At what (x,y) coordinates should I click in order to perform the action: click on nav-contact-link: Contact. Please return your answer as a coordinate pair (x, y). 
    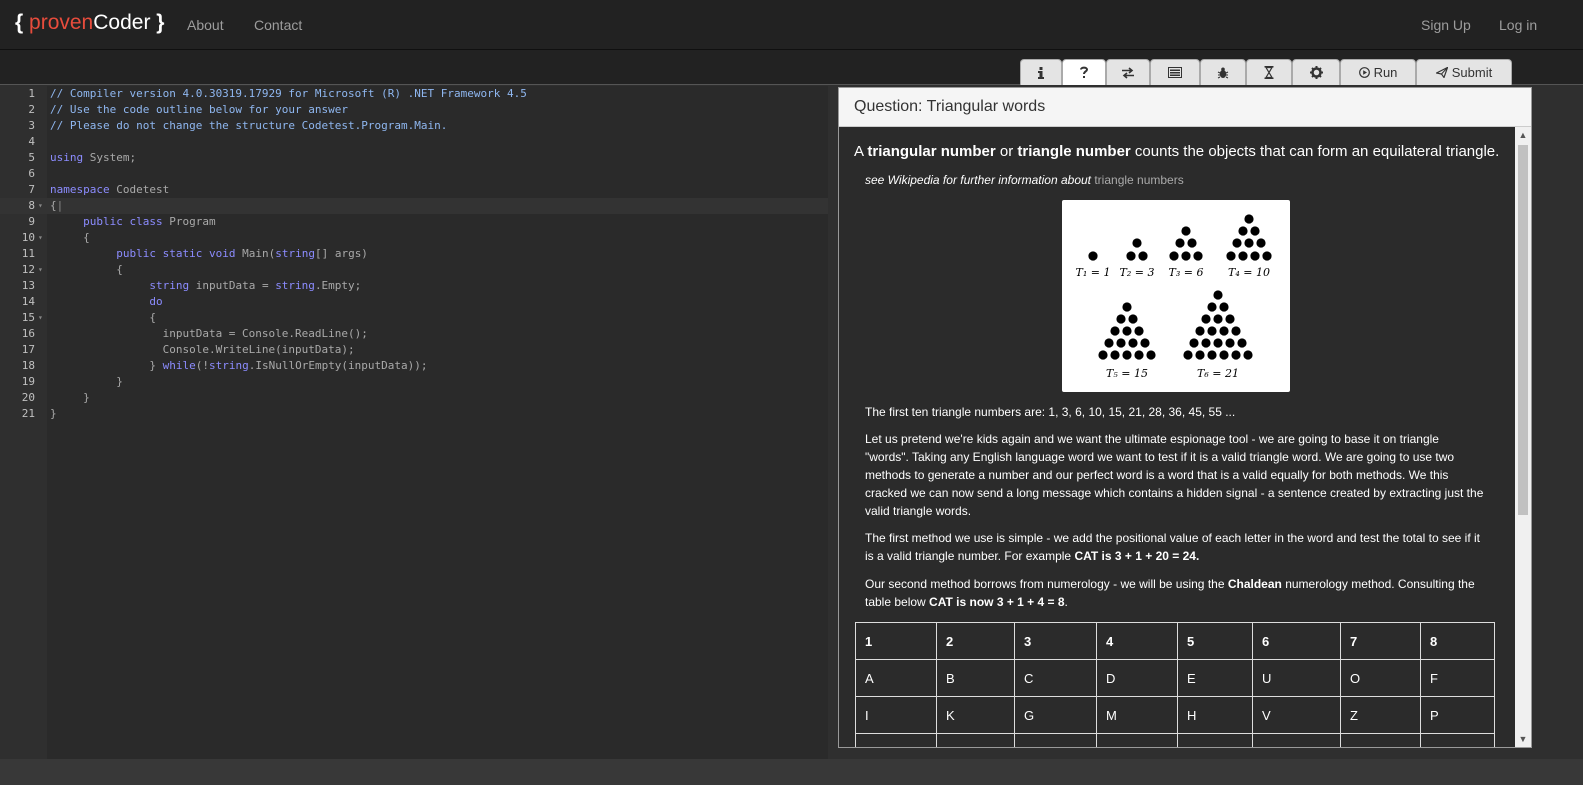
    Looking at the image, I should click on (278, 25).